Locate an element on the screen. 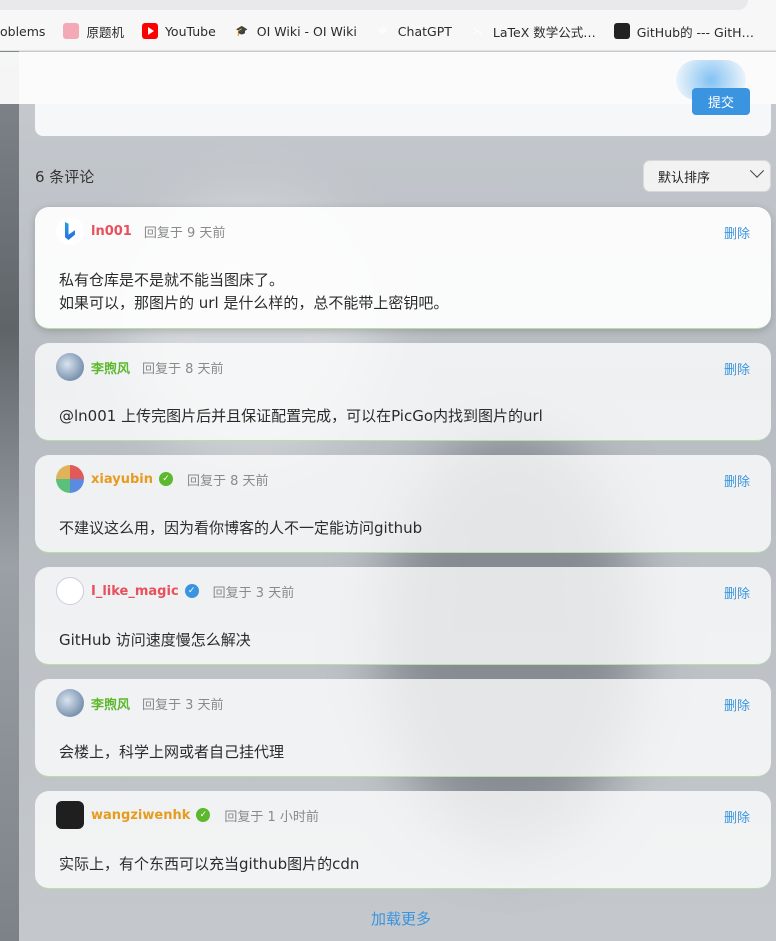 The image size is (776, 941). comment-time: 回复于 9 天前 is located at coordinates (184, 233).